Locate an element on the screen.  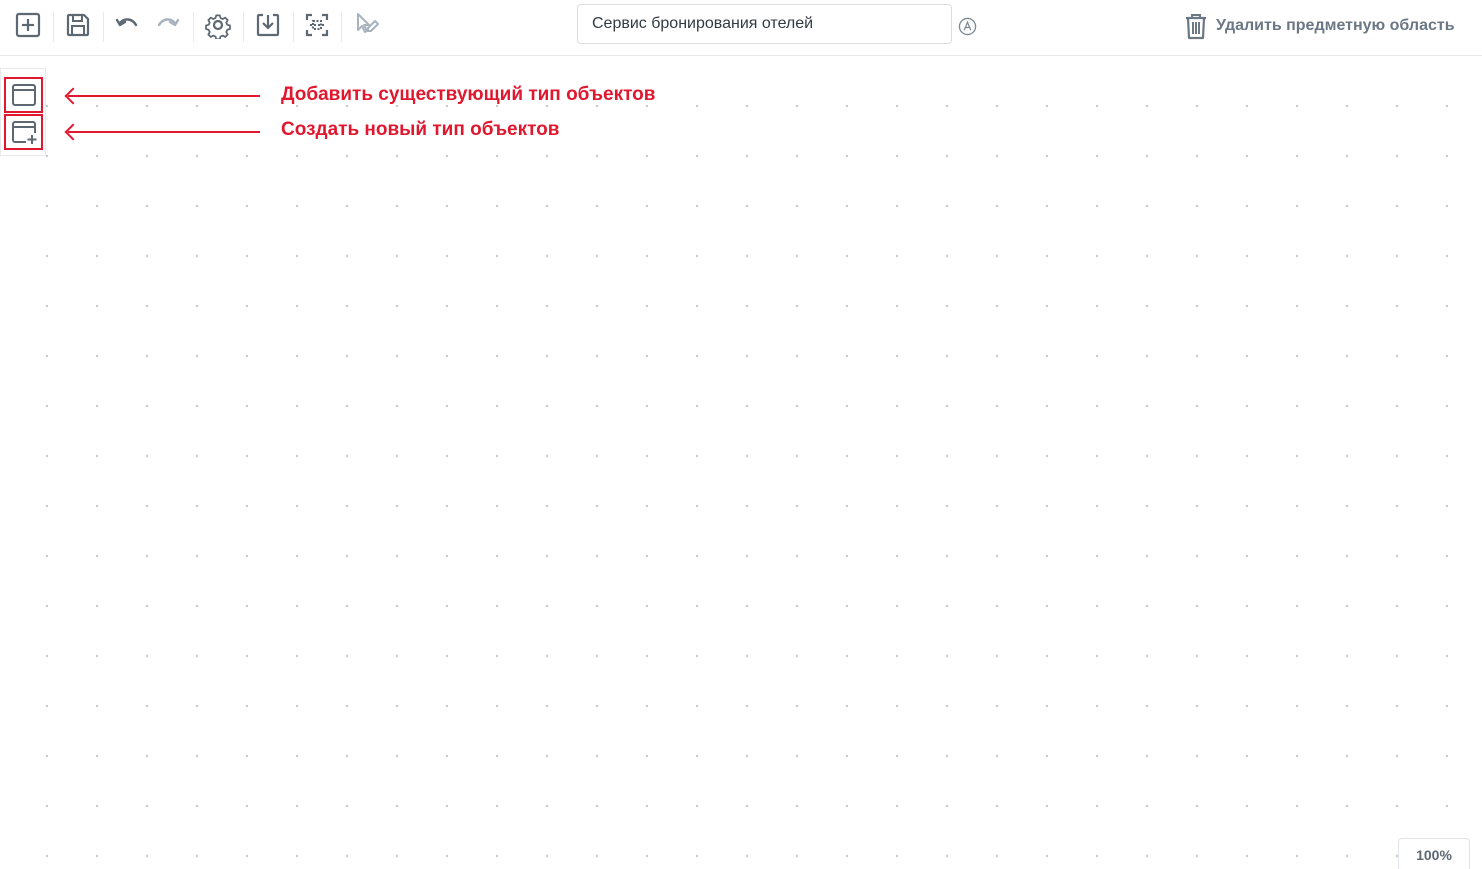
new-button is located at coordinates (28, 25).